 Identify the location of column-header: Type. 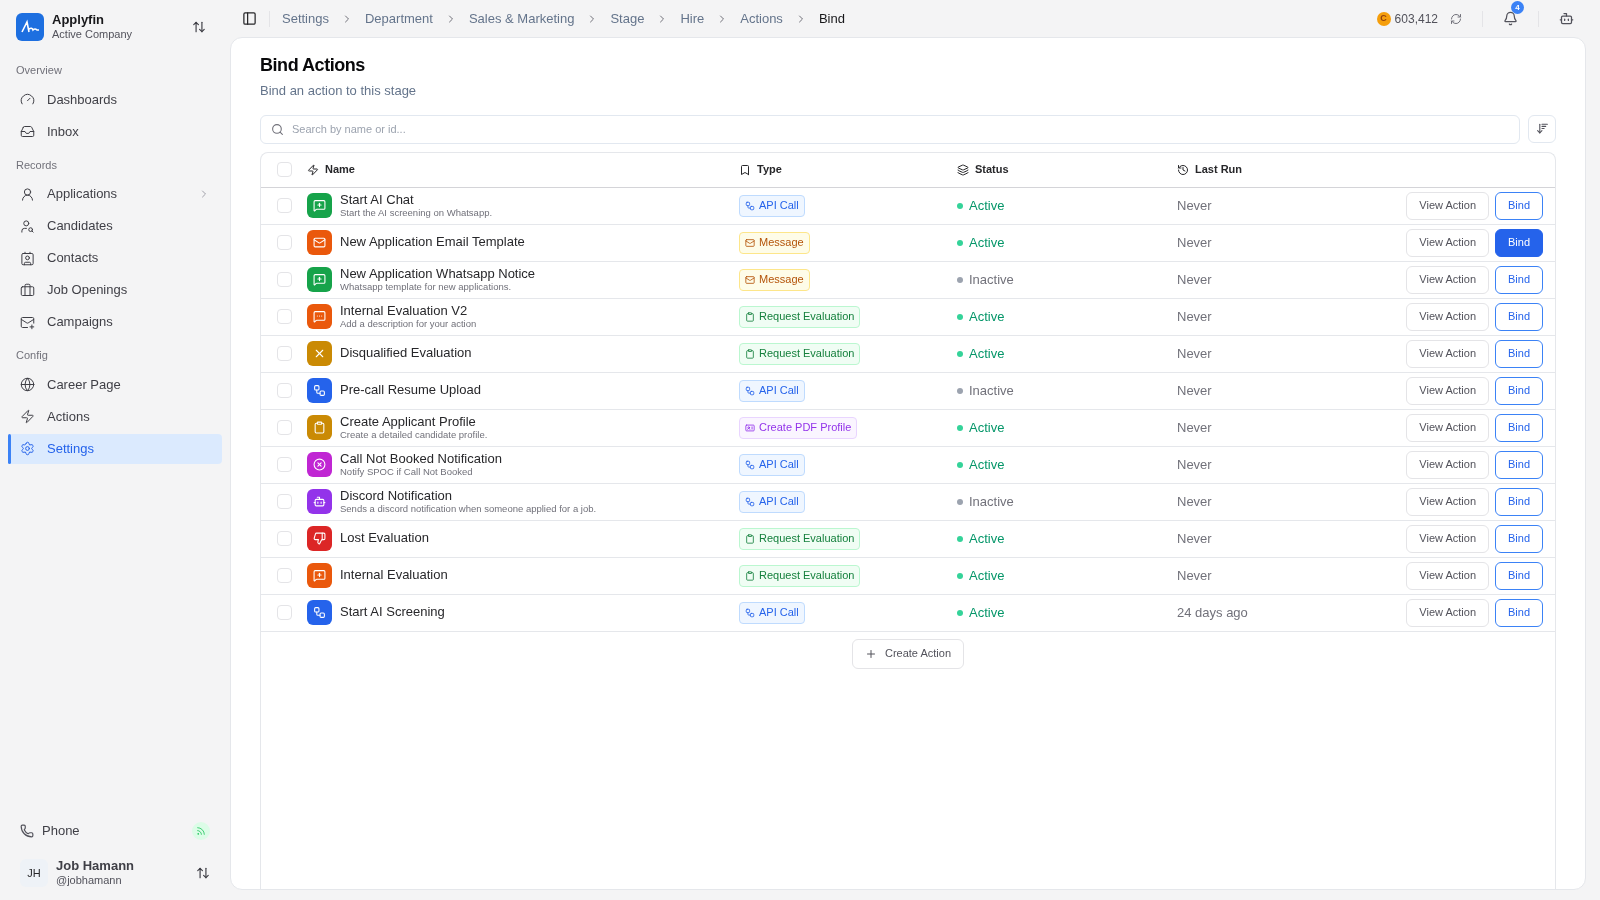
(769, 169).